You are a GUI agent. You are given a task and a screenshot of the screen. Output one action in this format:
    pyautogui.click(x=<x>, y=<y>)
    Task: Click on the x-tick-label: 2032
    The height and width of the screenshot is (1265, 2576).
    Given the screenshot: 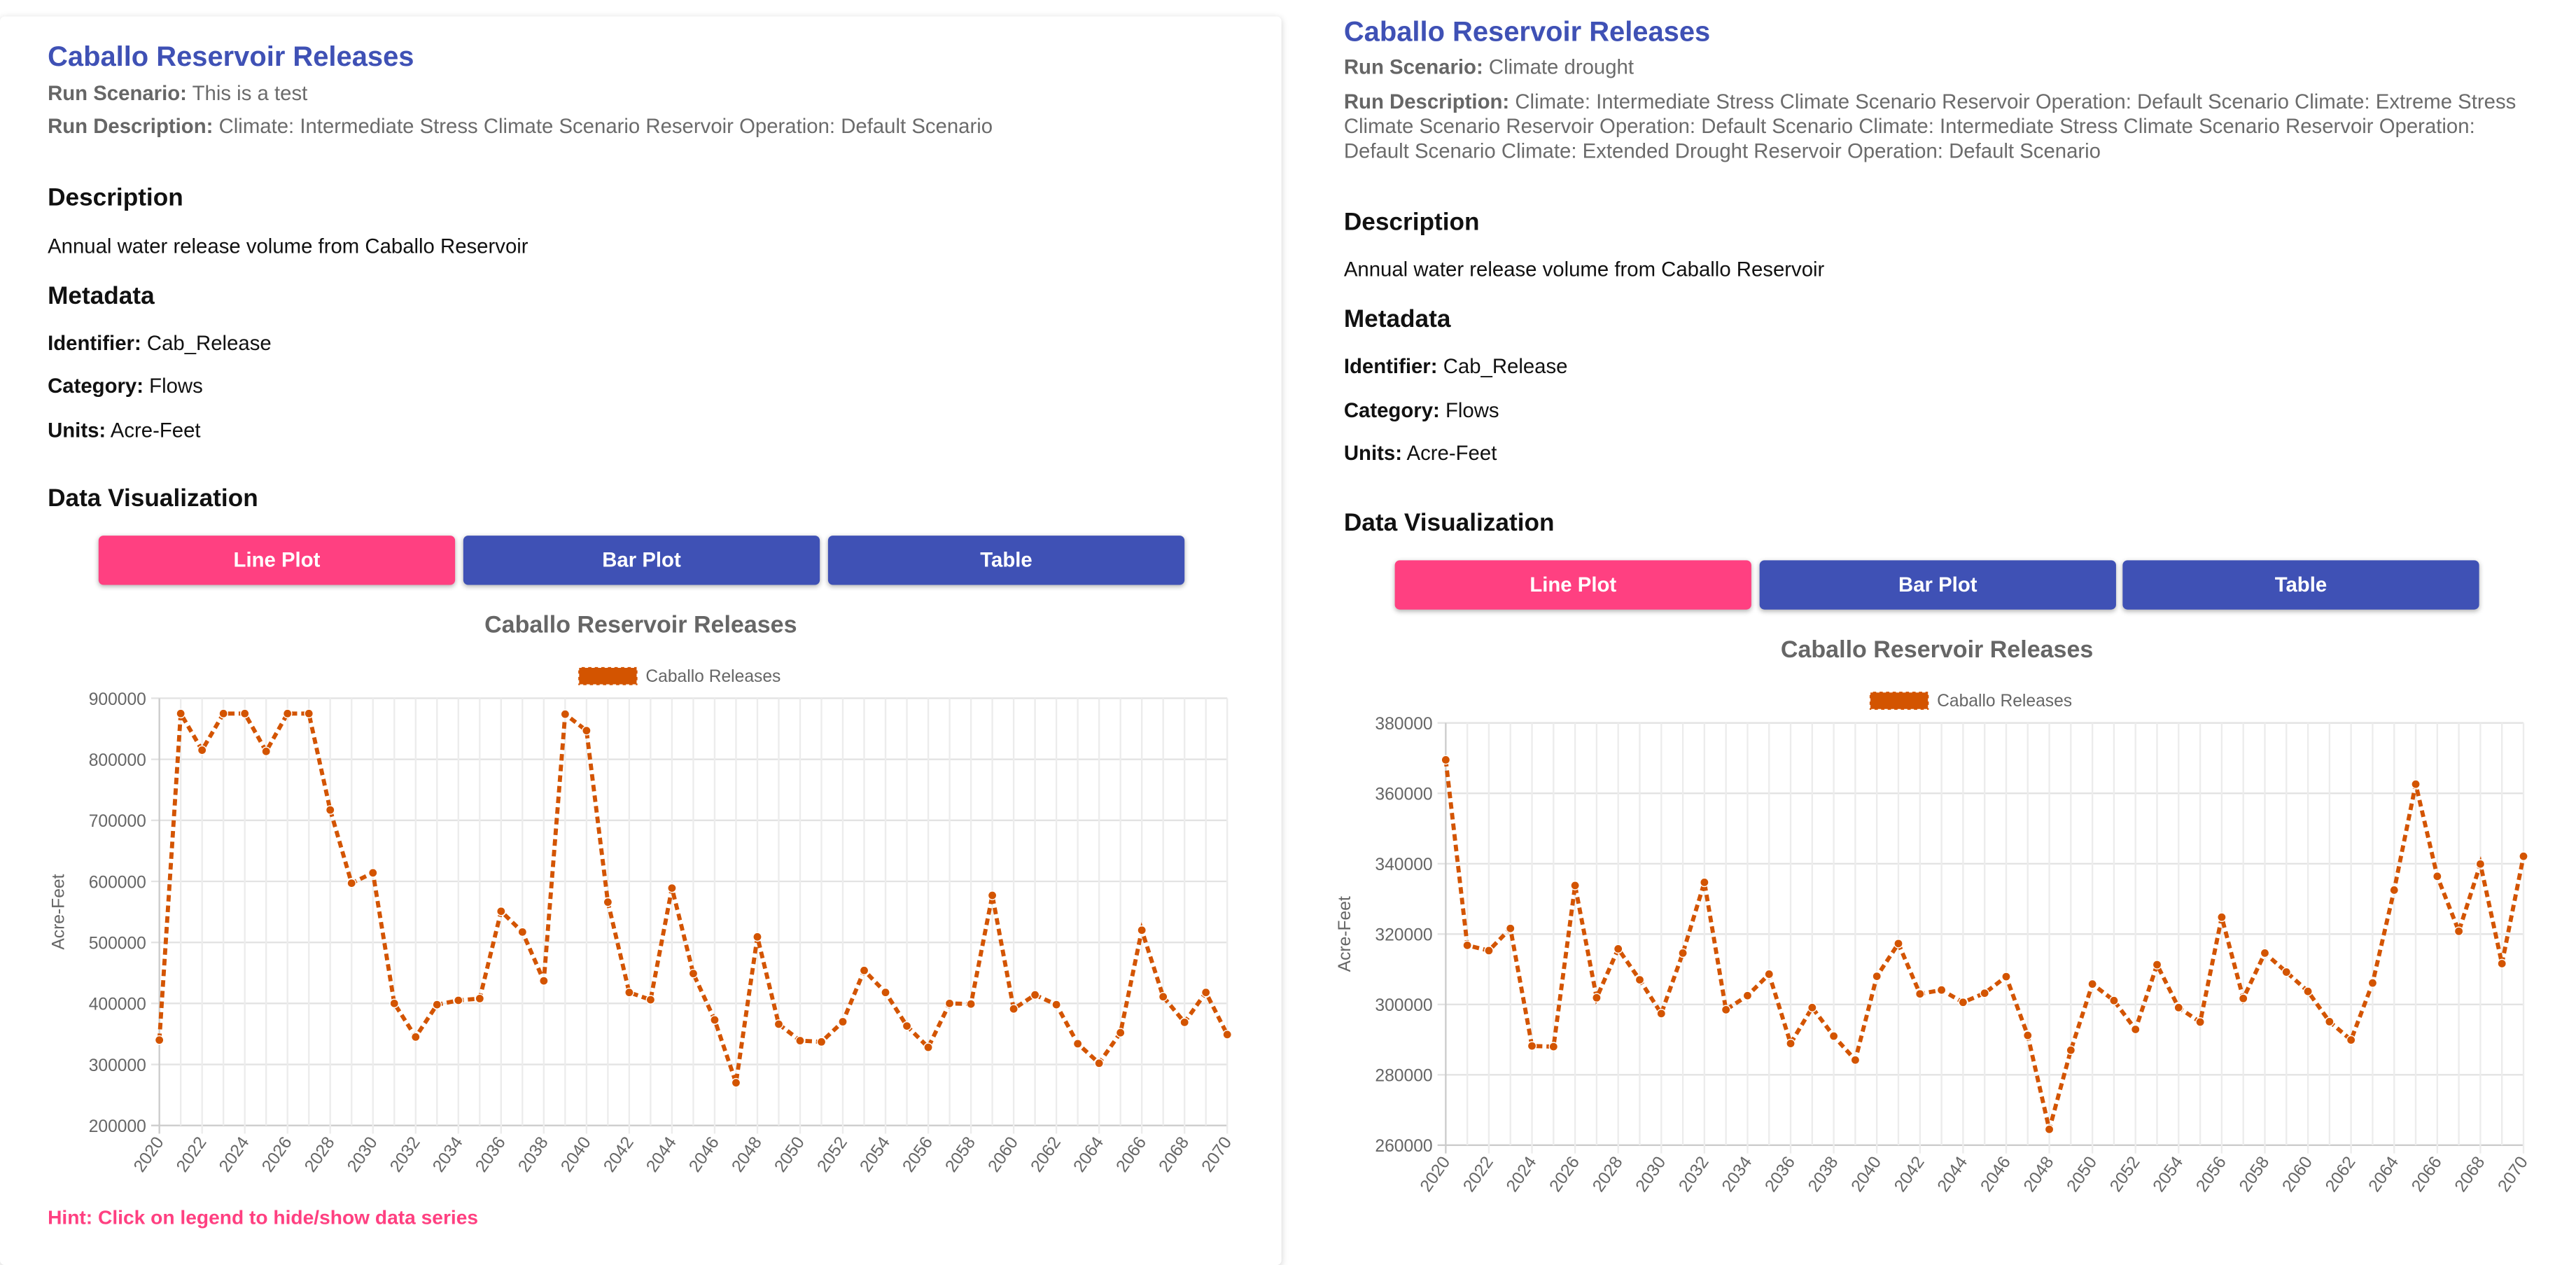 What is the action you would take?
    pyautogui.click(x=405, y=1154)
    